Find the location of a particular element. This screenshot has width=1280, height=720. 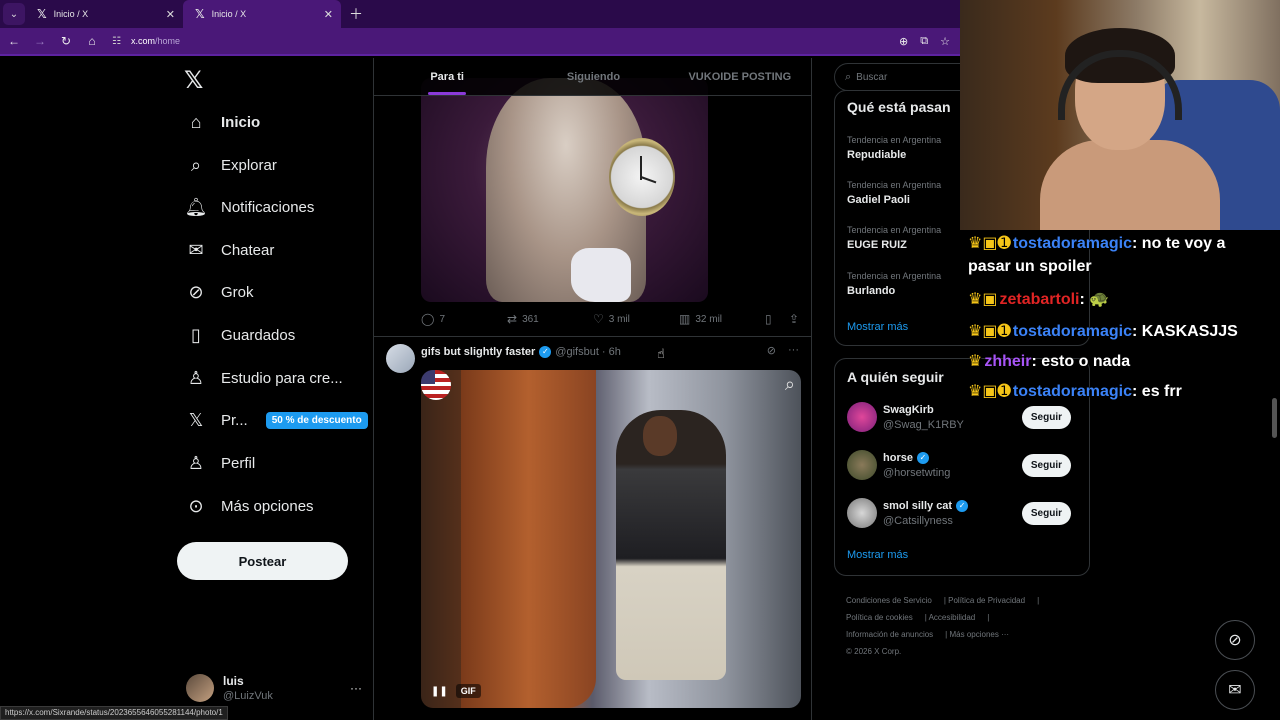

messages-floating-button: ✉ is located at coordinates (1235, 690).